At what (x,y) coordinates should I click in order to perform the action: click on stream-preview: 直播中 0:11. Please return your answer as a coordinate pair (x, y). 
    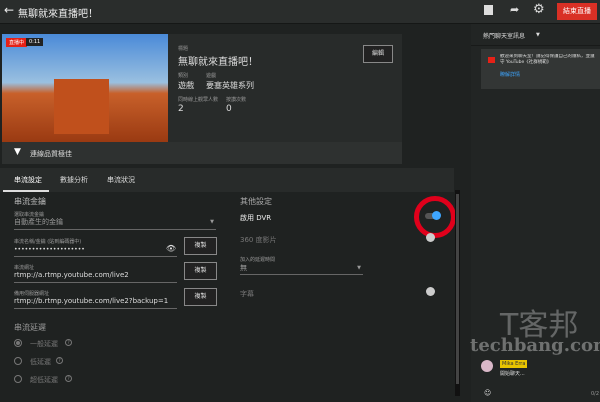
    Looking at the image, I should click on (85, 88).